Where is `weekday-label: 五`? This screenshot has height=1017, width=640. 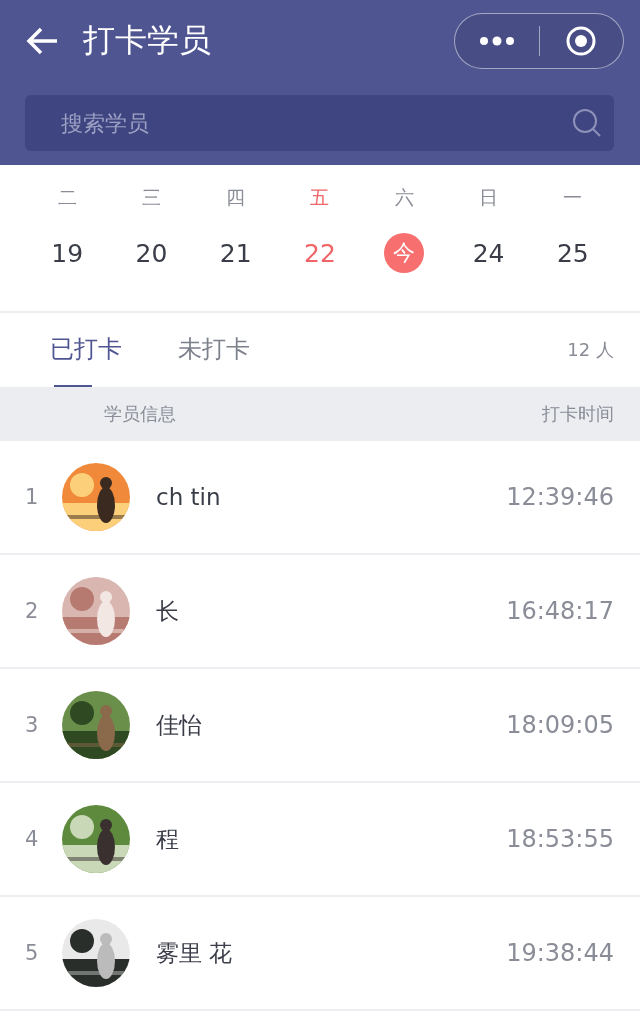 weekday-label: 五 is located at coordinates (320, 197).